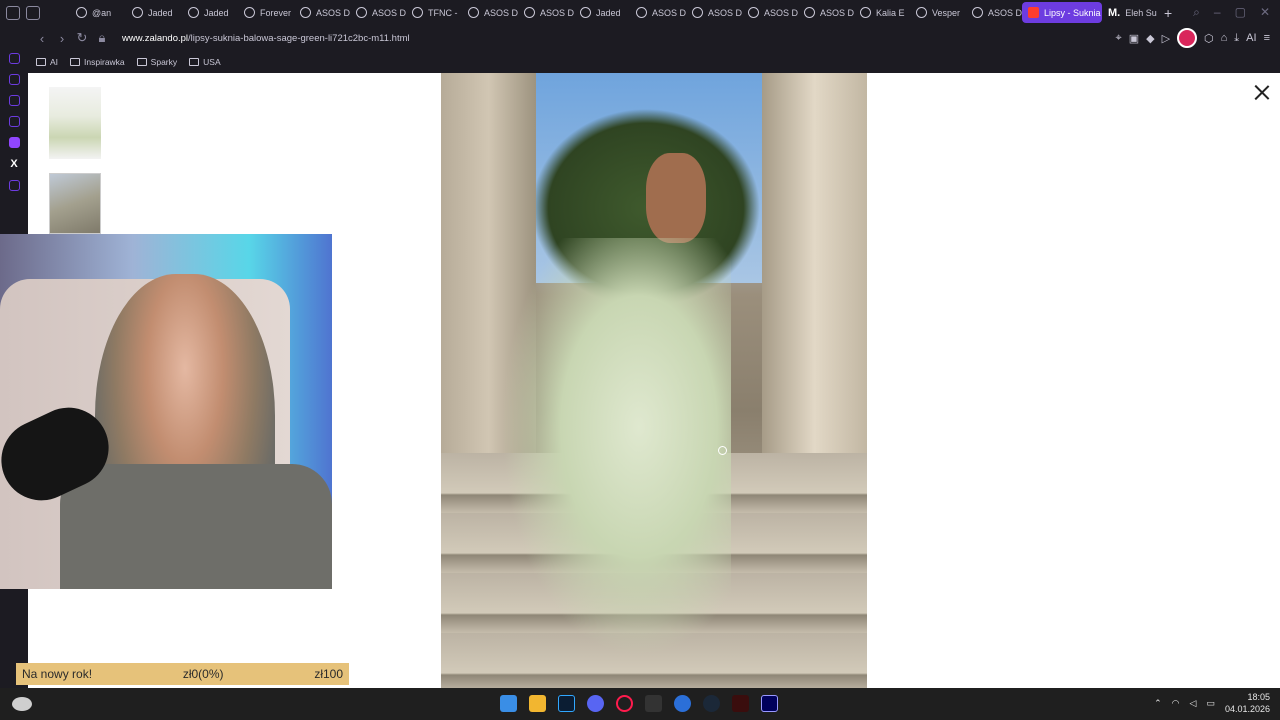  Describe the element at coordinates (1114, 12) in the screenshot. I see `m-favicon-icon: M.` at that location.